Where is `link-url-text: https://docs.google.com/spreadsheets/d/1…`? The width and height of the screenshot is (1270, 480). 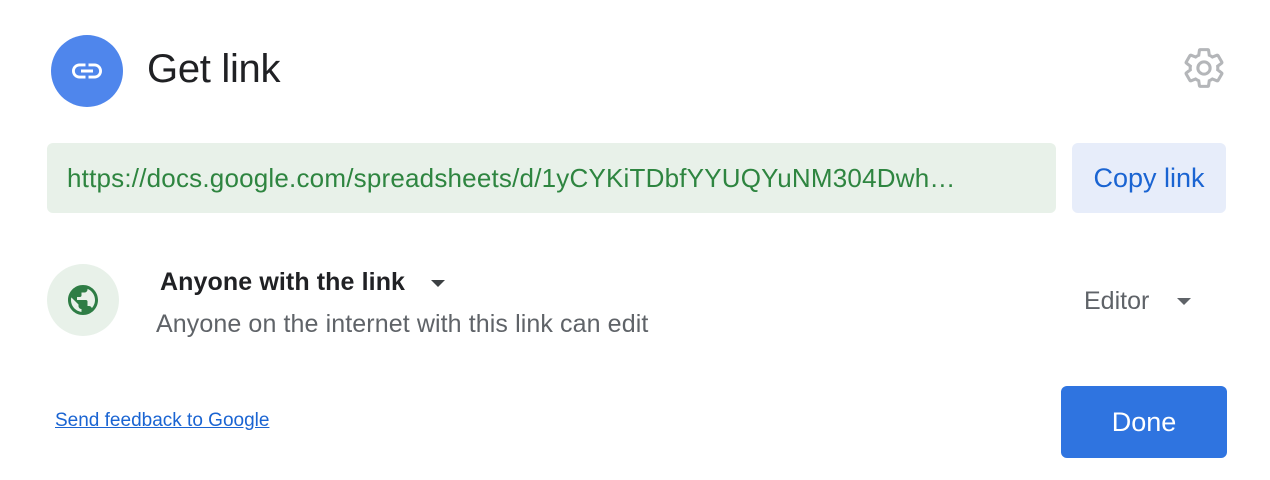 link-url-text: https://docs.google.com/spreadsheets/d/1… is located at coordinates (550, 178).